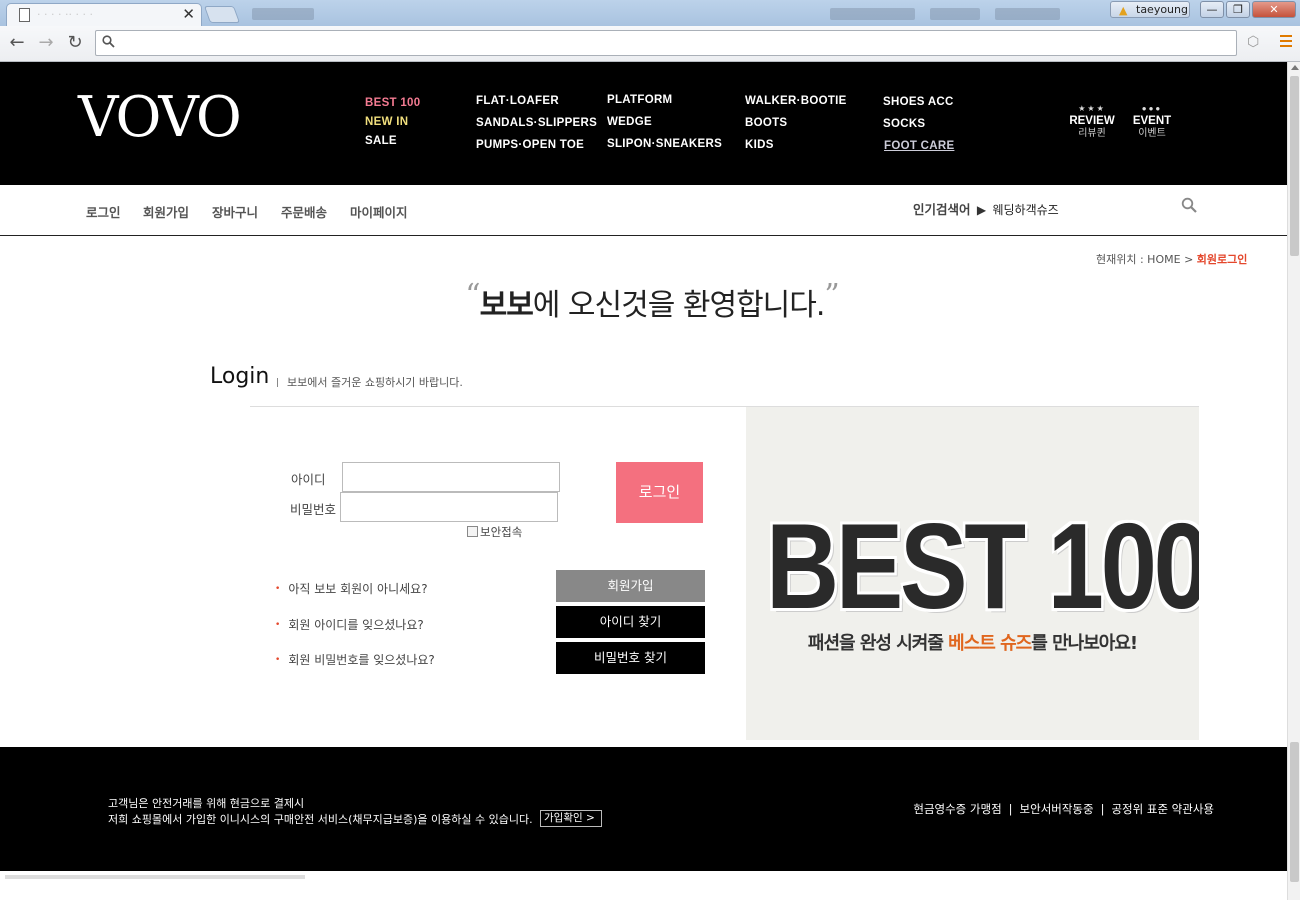 This screenshot has width=1300, height=900. What do you see at coordinates (75, 42) in the screenshot?
I see `reload-icon: ↻` at bounding box center [75, 42].